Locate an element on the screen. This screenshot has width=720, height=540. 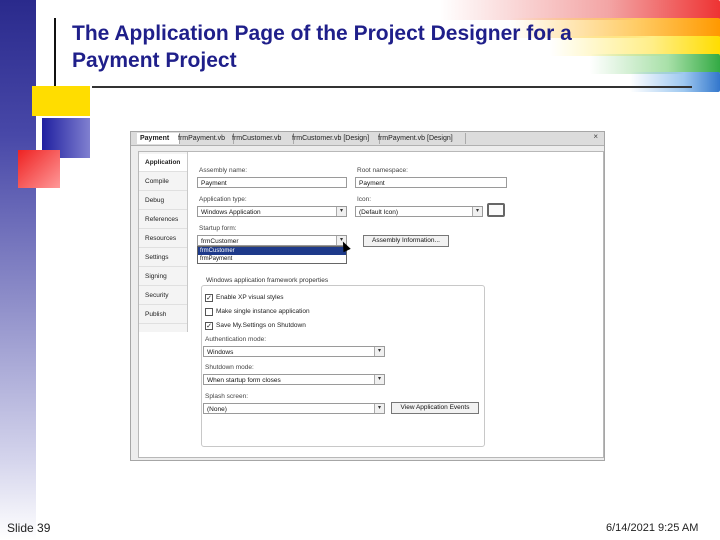
startup-form-label: Startup form: is located at coordinates (218, 228).